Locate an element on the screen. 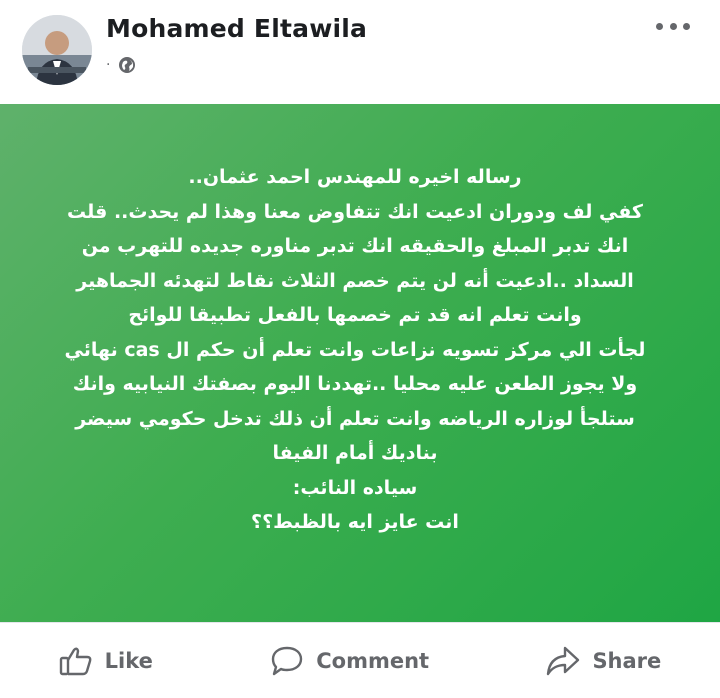  post-line: انت عايز ايه بالظبط؟؟ is located at coordinates (355, 522).